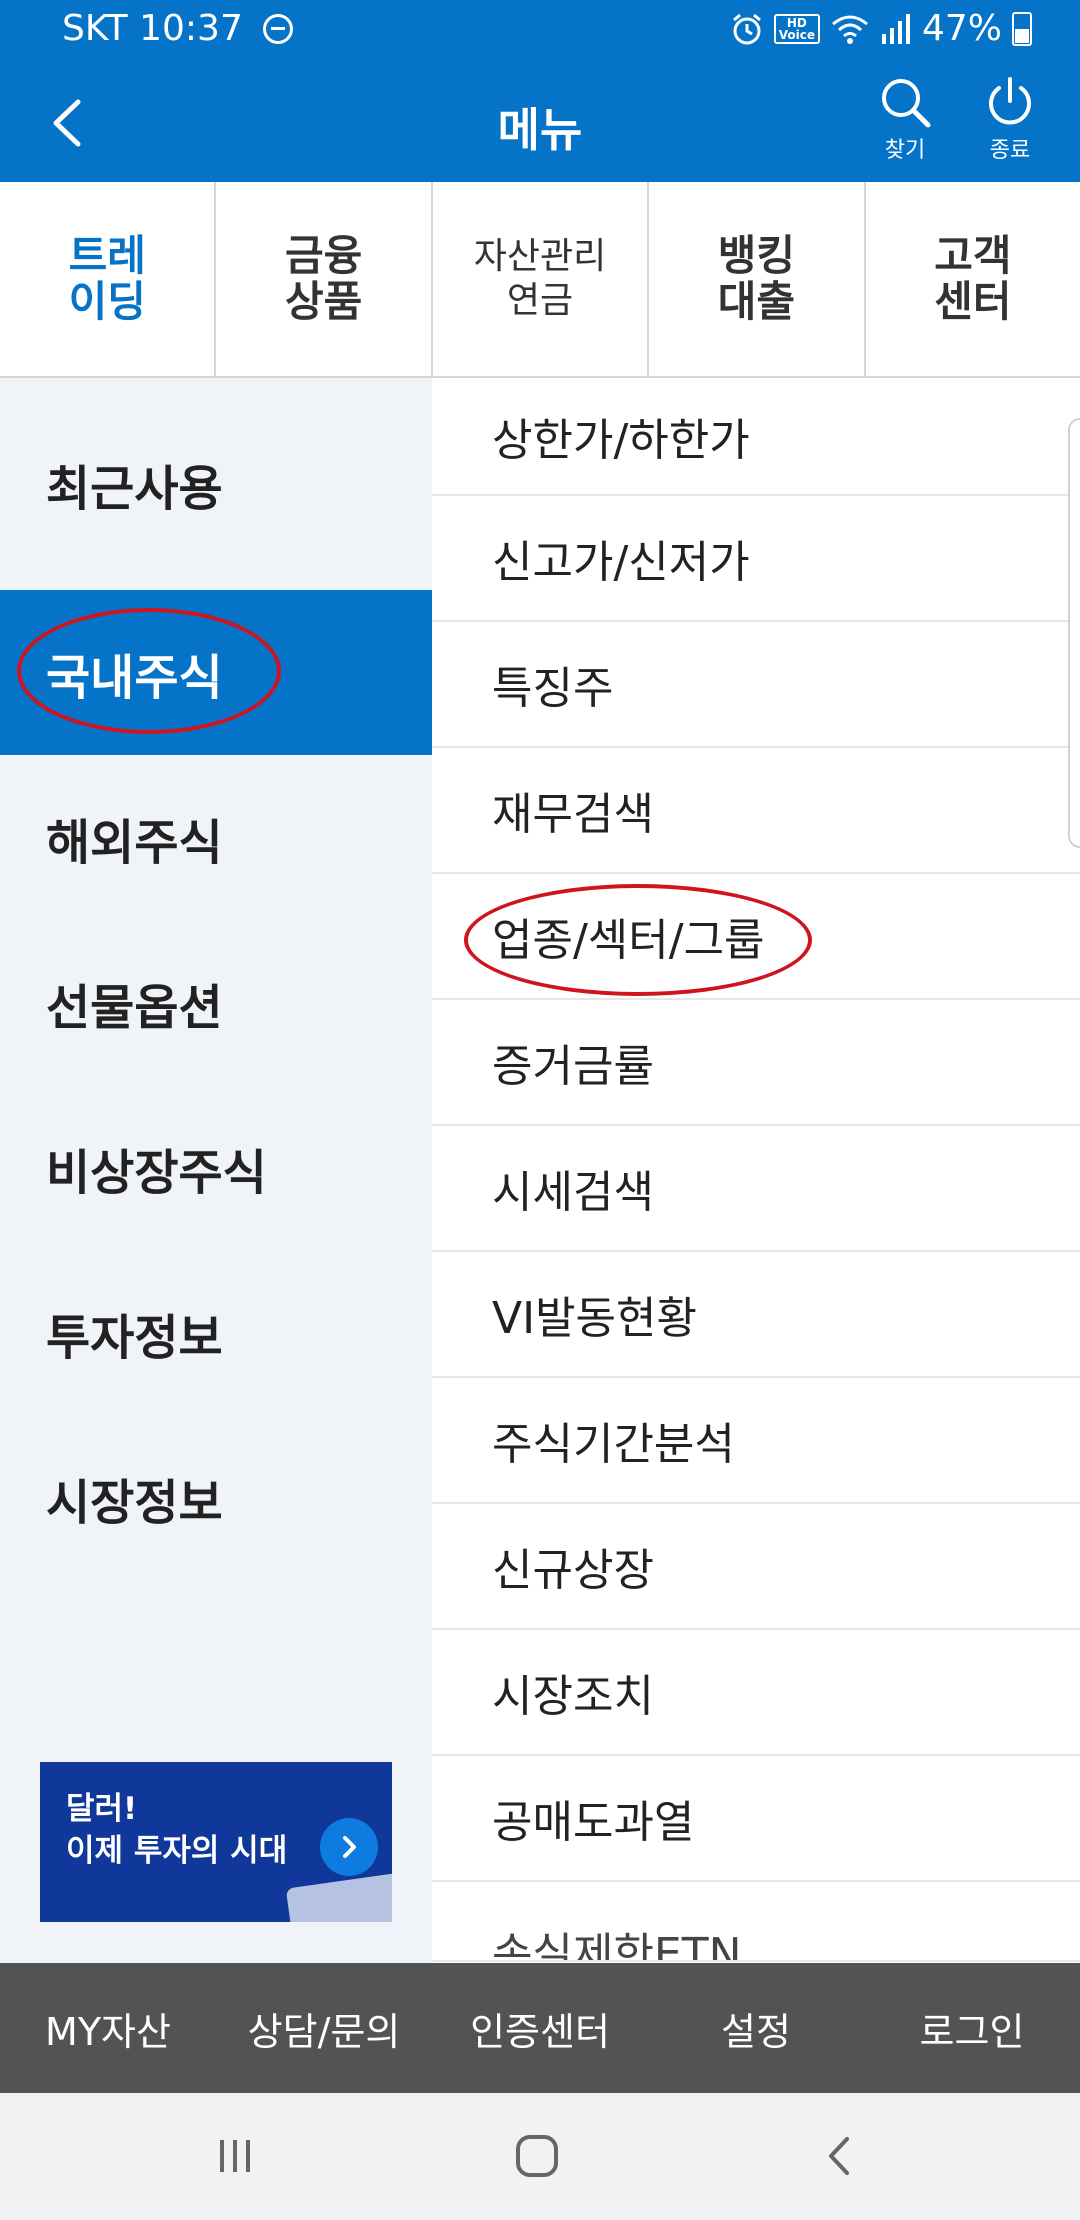  I want to click on home-icon, so click(537, 2156).